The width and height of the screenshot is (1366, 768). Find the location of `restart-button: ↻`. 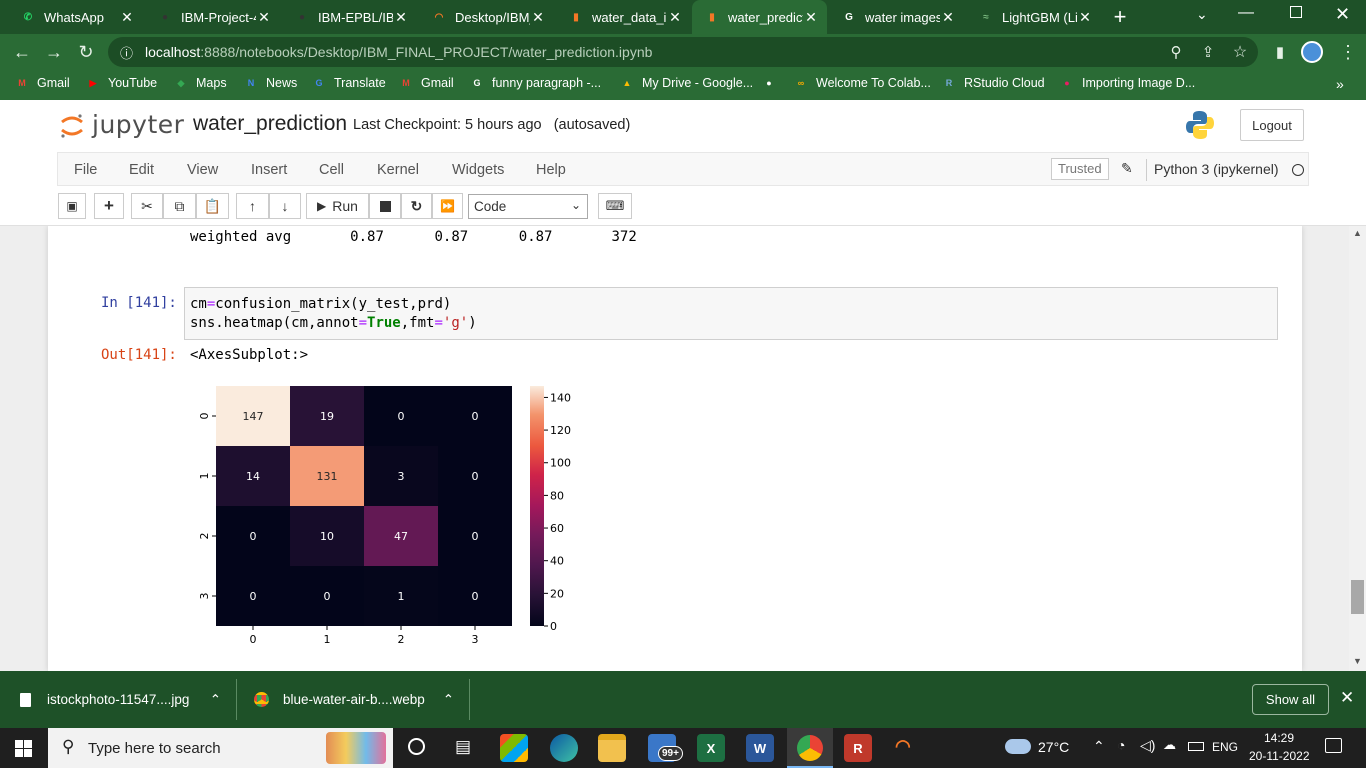

restart-button: ↻ is located at coordinates (416, 206).